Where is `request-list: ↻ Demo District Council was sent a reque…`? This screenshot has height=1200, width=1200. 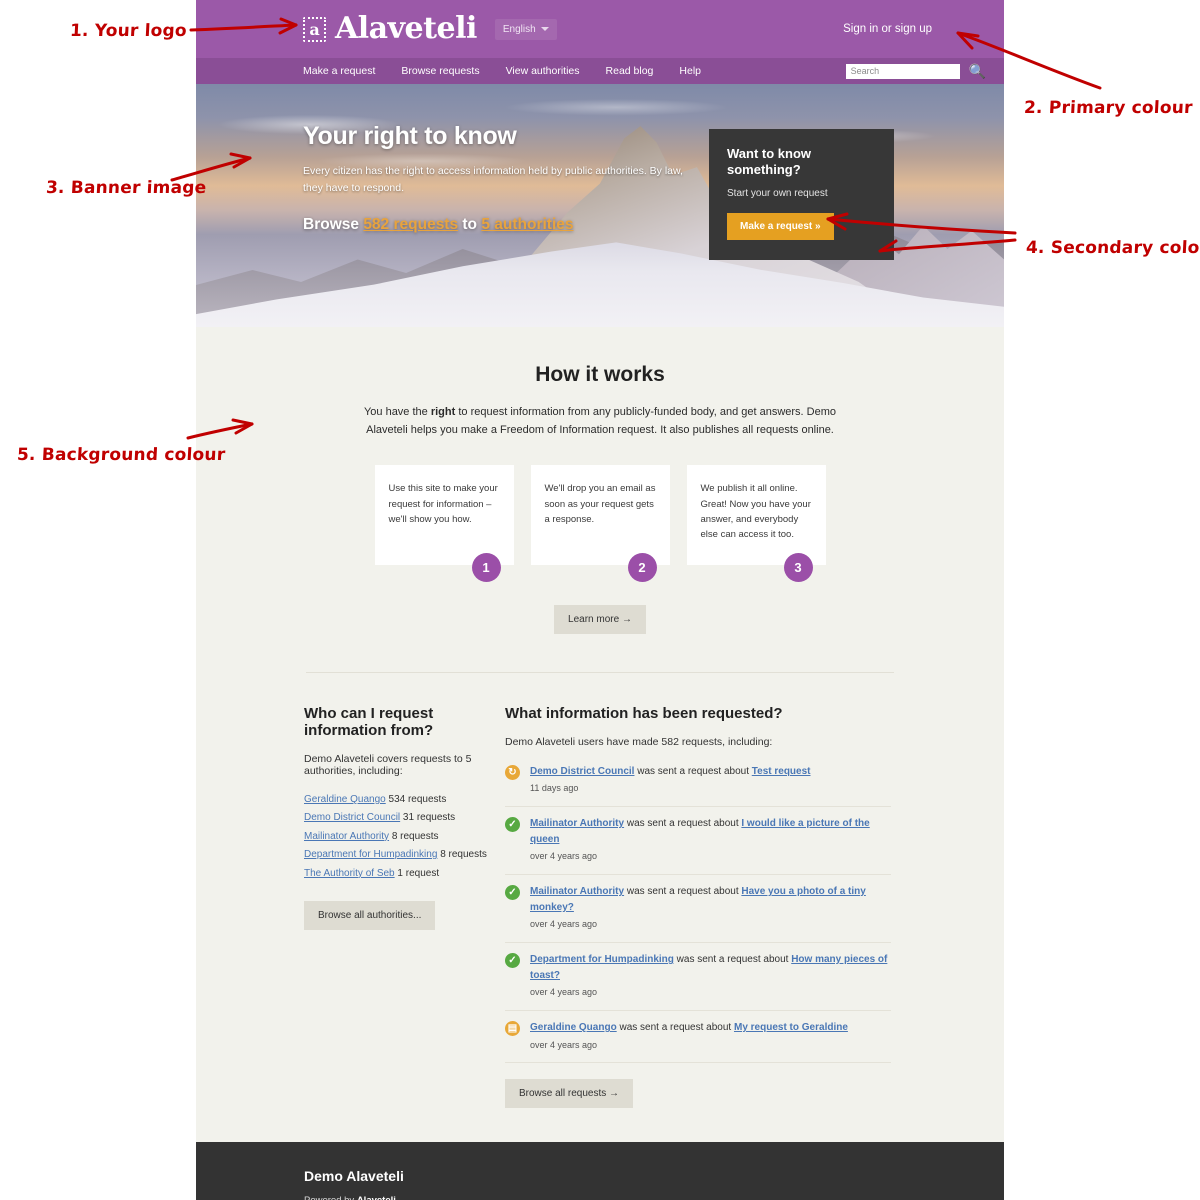 request-list: ↻ Demo District Council was sent a reque… is located at coordinates (698, 913).